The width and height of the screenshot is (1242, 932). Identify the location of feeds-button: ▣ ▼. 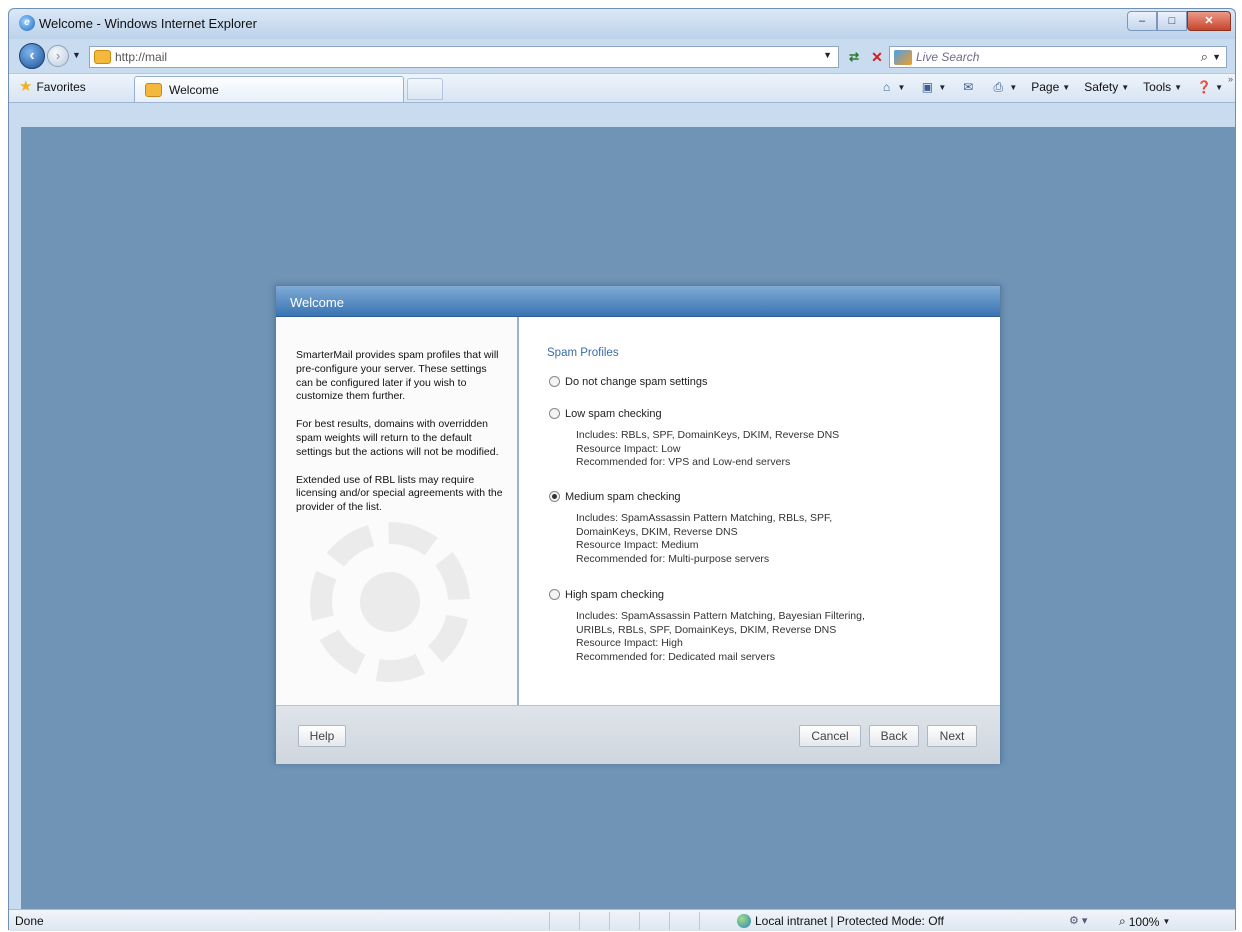
(933, 87).